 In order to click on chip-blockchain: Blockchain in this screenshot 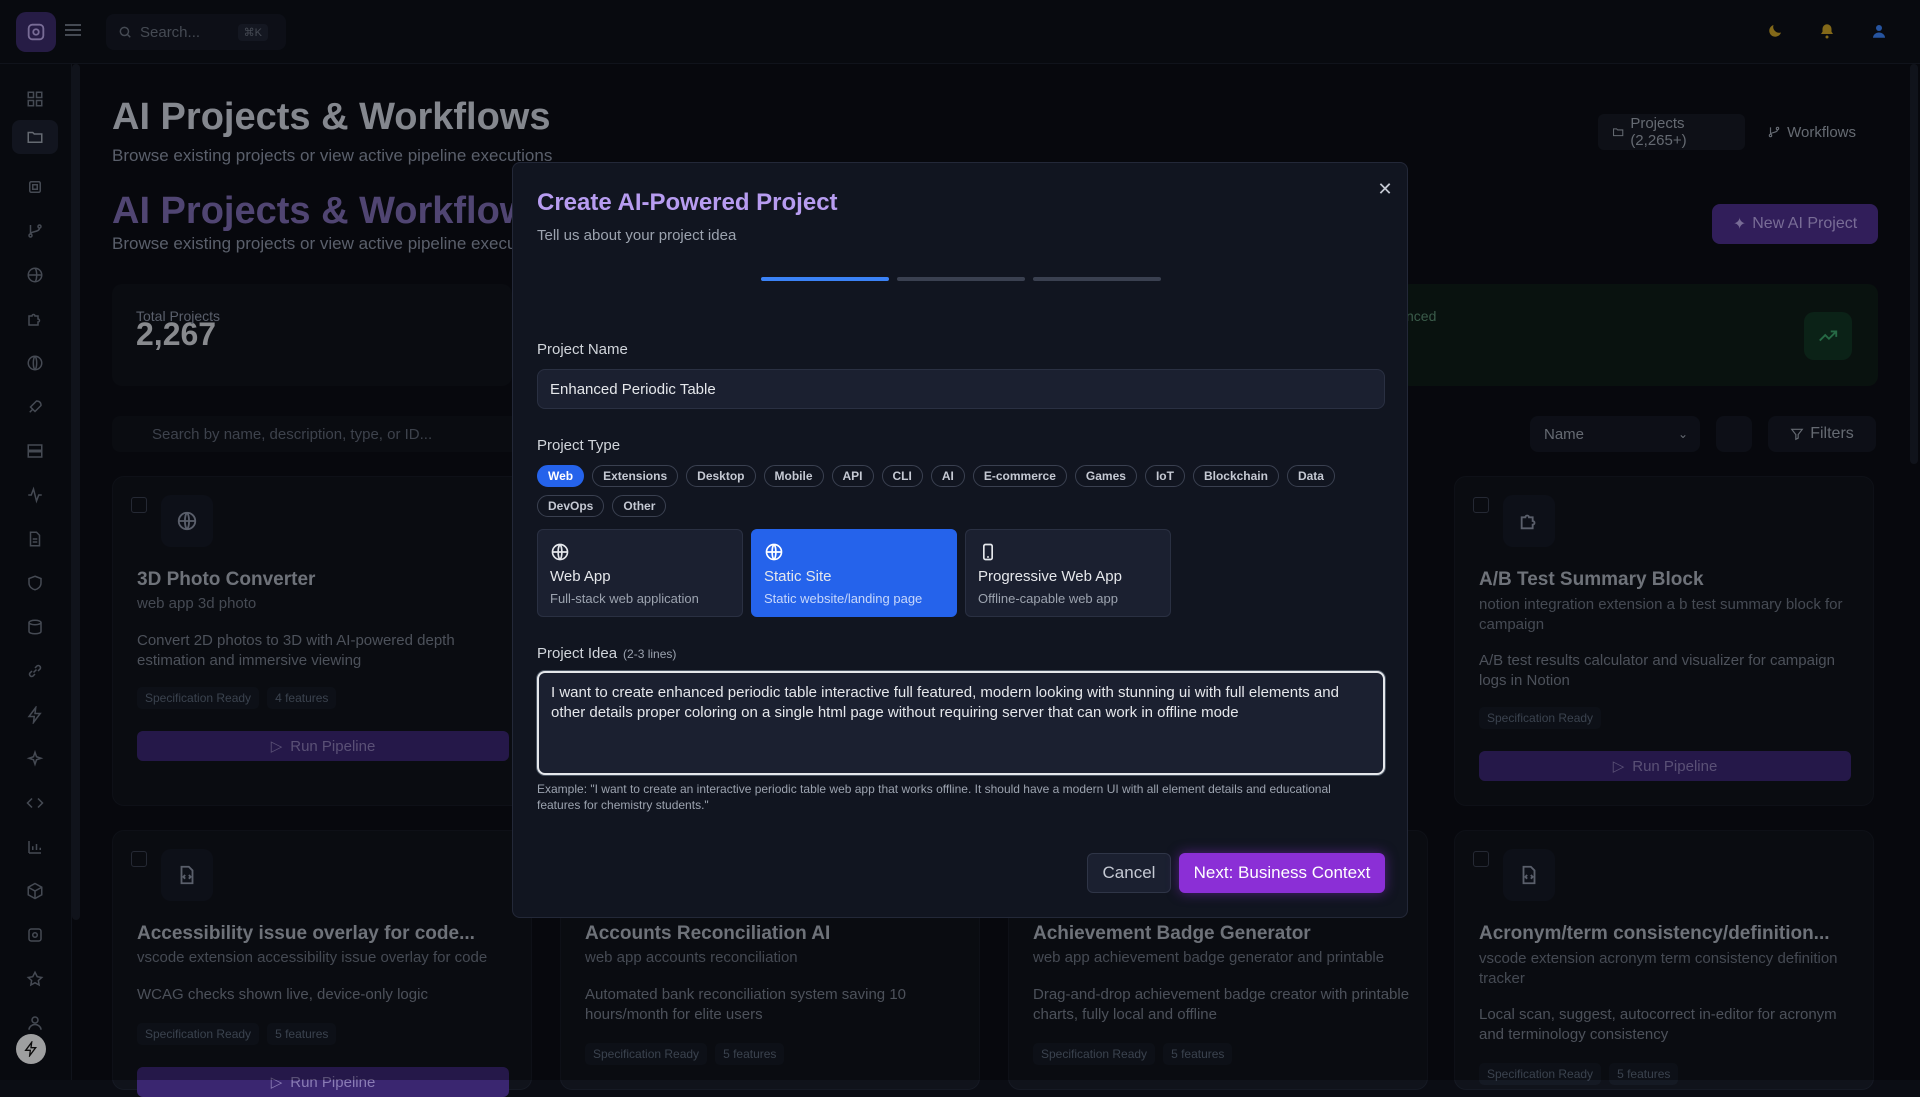, I will do `click(1235, 476)`.